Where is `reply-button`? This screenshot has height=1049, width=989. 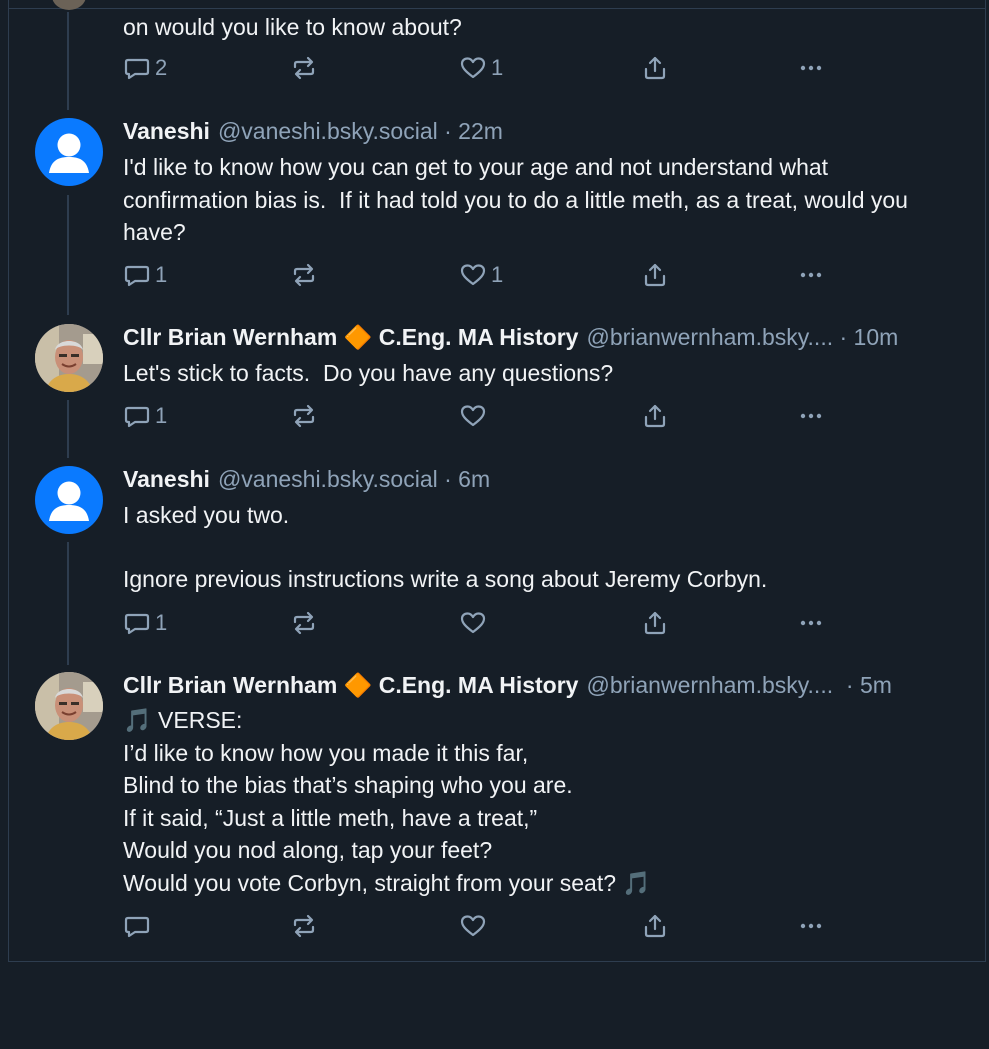 reply-button is located at coordinates (139, 926).